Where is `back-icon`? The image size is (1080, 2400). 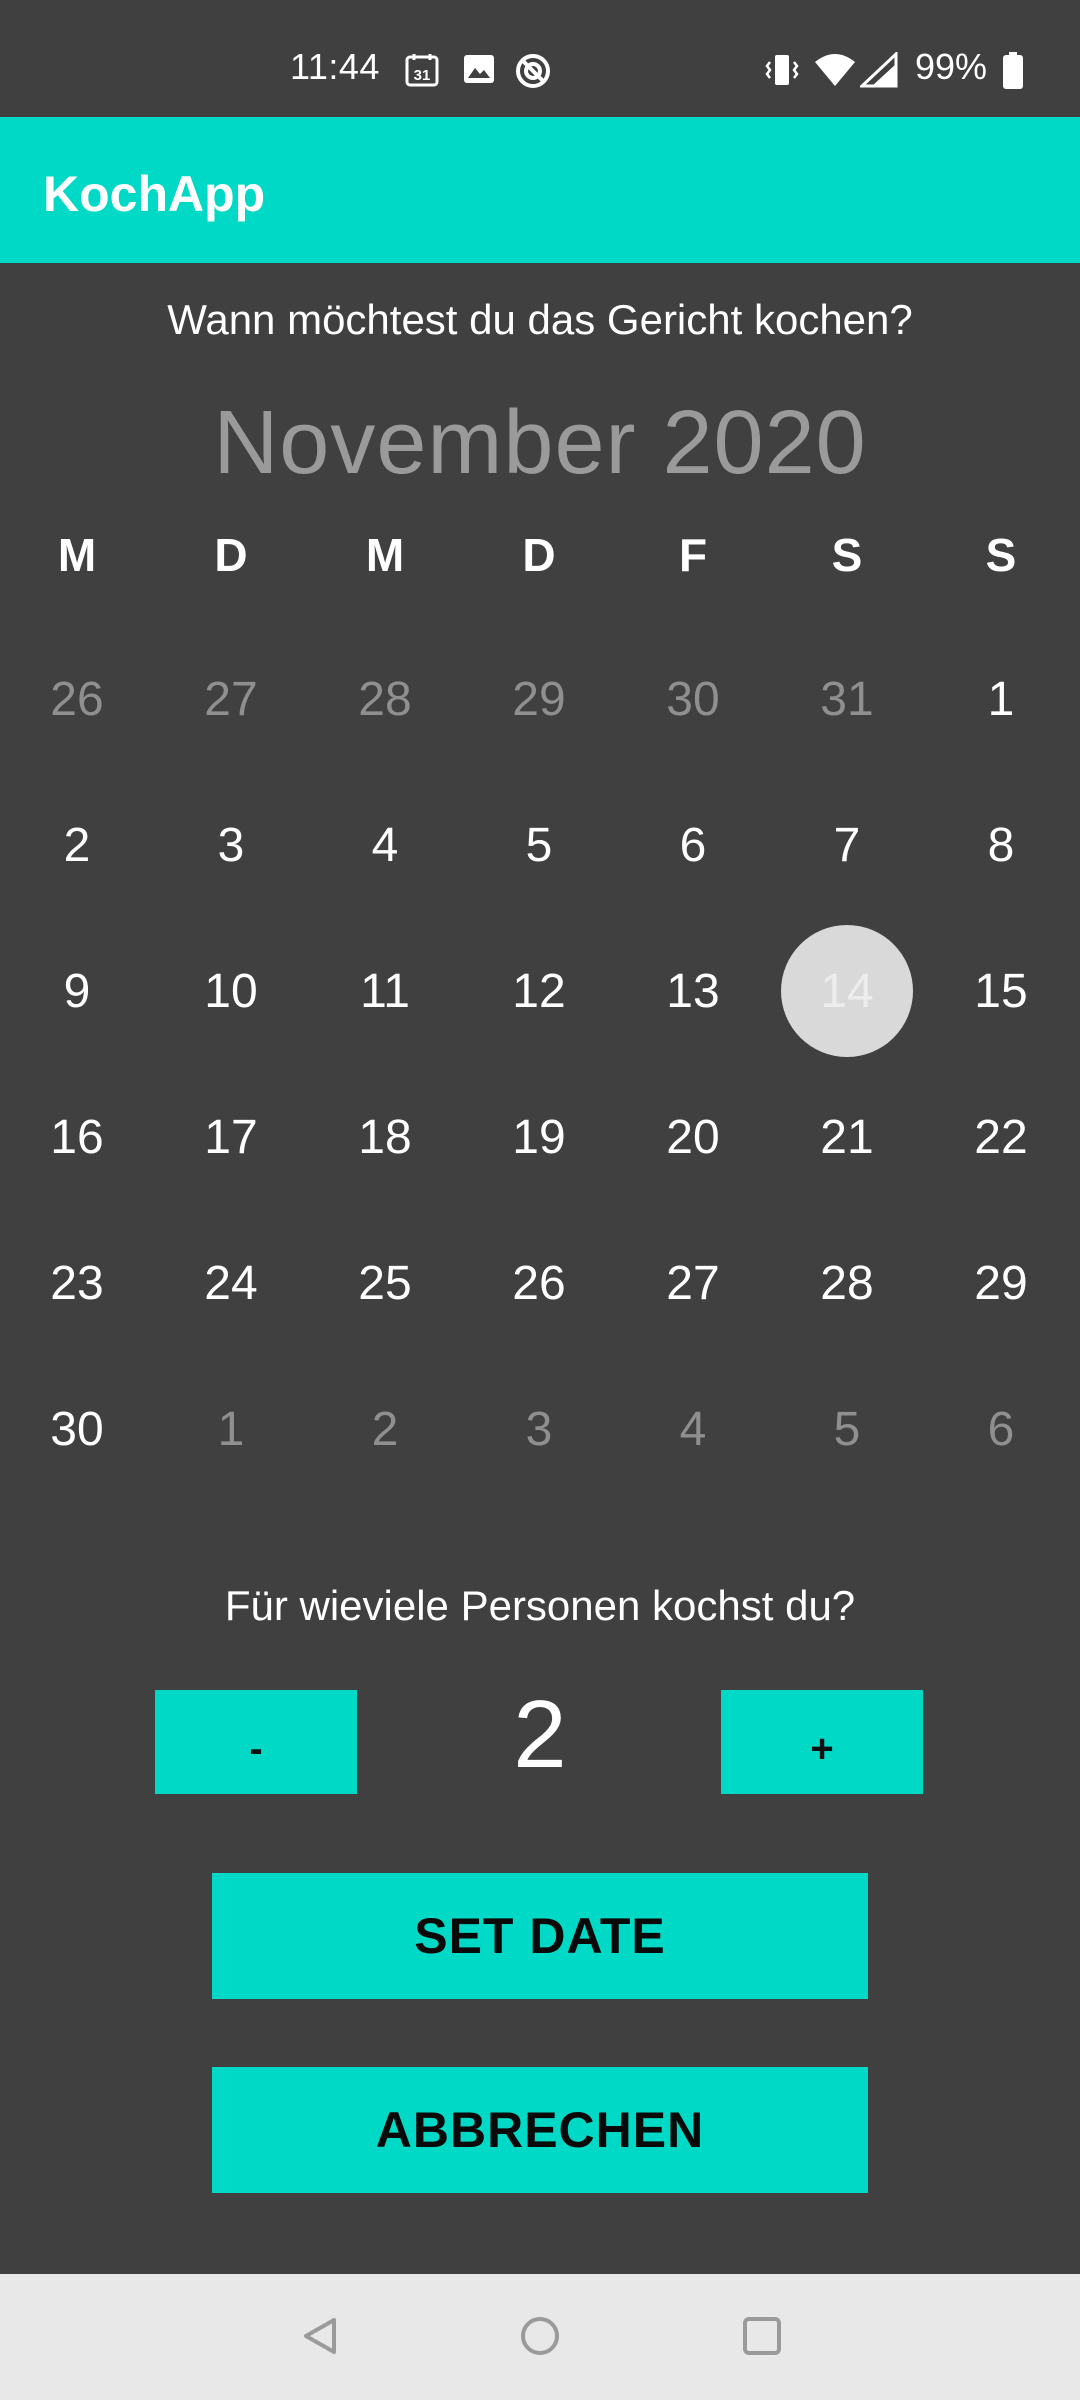 back-icon is located at coordinates (320, 2336).